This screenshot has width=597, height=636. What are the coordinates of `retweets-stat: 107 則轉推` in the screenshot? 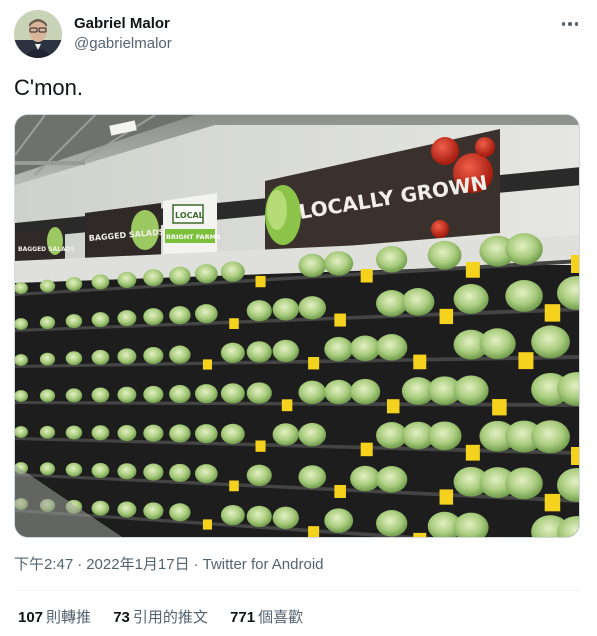 It's located at (54, 618).